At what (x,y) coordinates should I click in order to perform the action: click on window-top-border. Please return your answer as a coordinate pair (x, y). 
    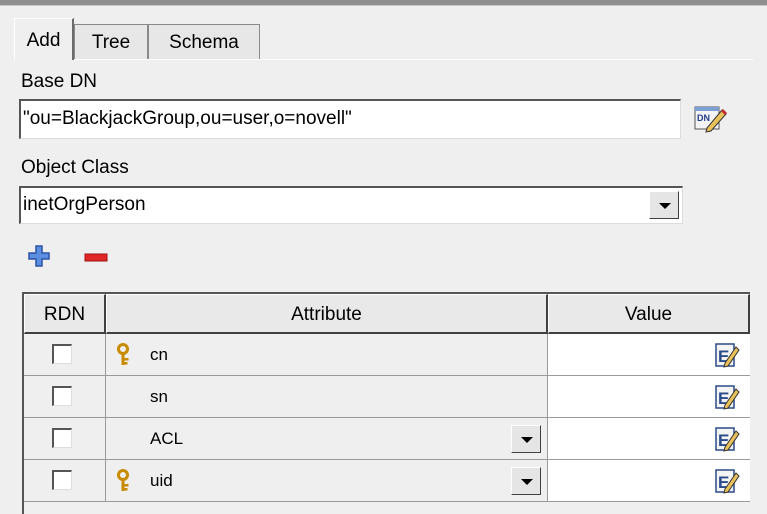
    Looking at the image, I should click on (383, 3).